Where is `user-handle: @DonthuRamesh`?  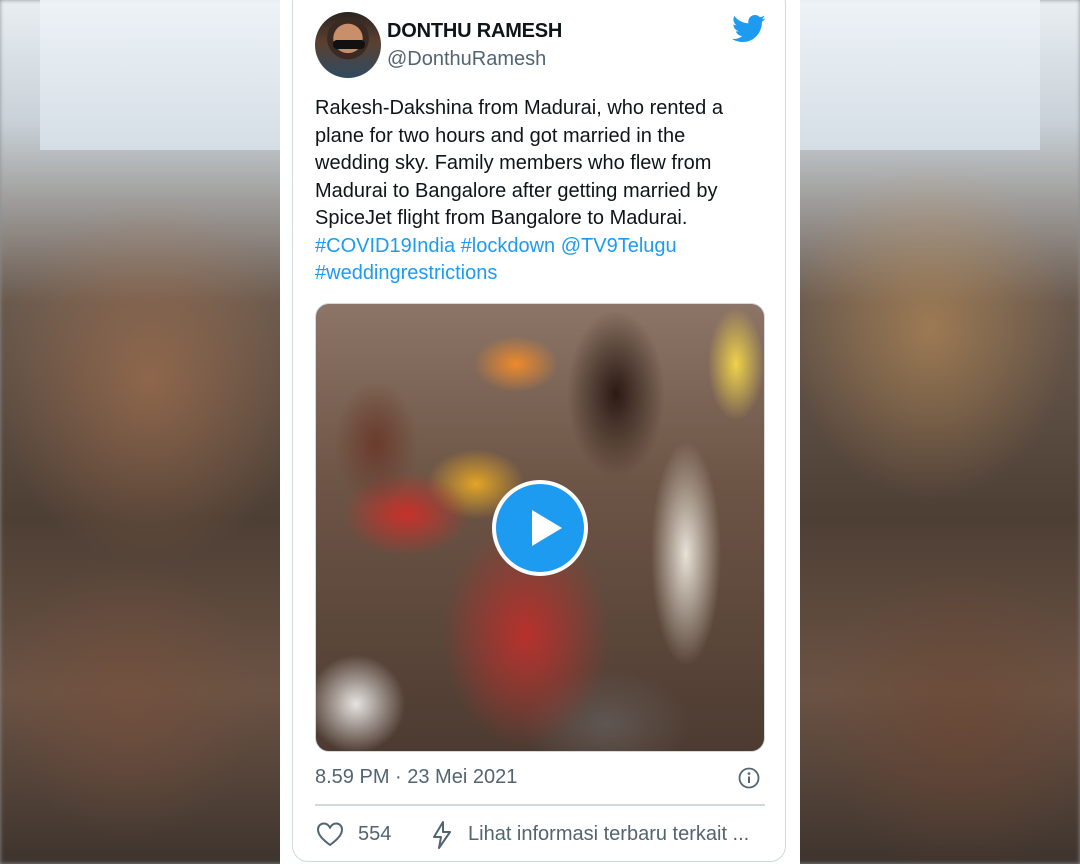
user-handle: @DonthuRamesh is located at coordinates (466, 59).